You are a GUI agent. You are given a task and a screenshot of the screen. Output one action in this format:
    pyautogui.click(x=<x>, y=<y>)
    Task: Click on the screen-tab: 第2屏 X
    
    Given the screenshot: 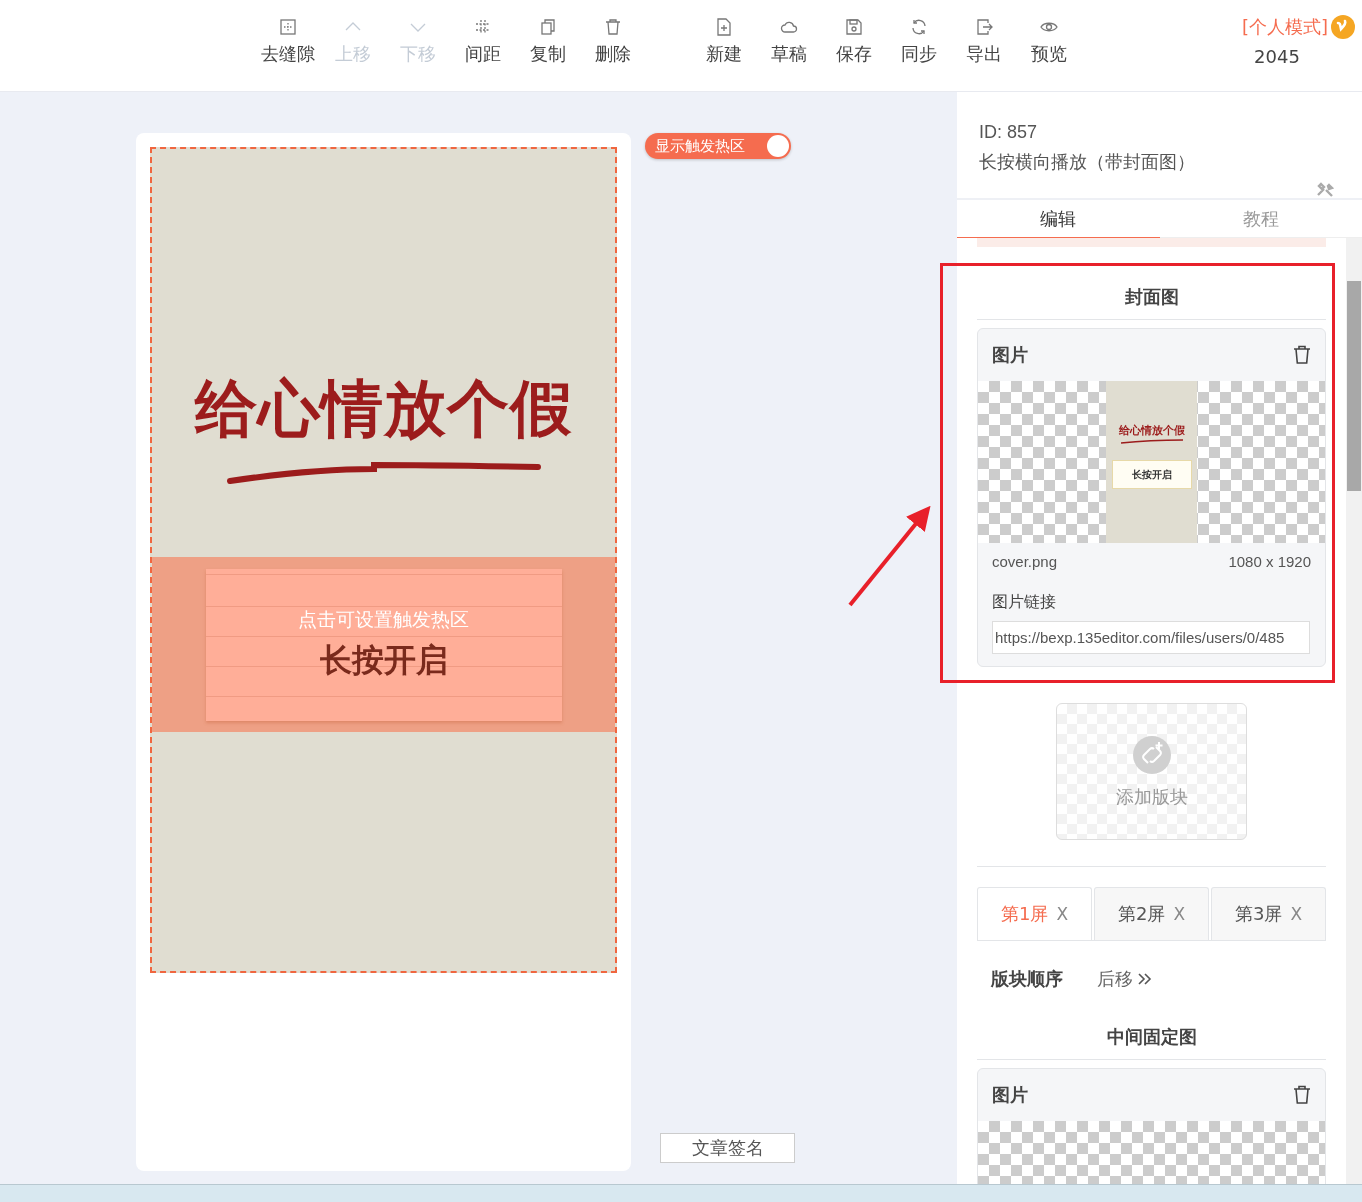 What is the action you would take?
    pyautogui.click(x=1151, y=913)
    